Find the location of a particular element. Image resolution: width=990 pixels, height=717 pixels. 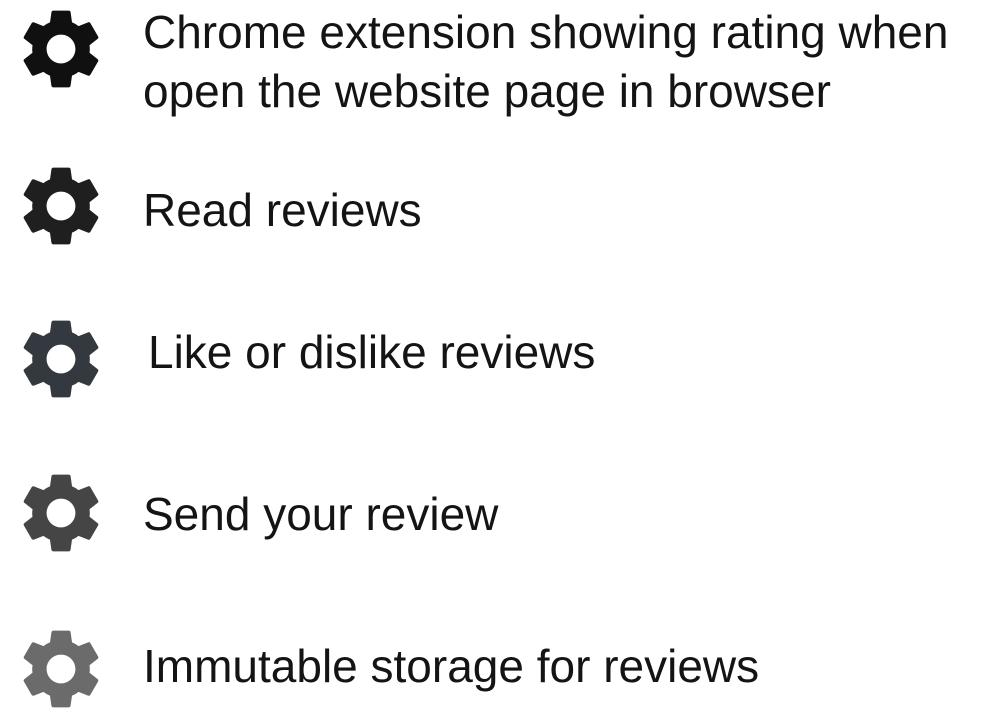

feature-label-line: Chrome extension showing rating when is located at coordinates (546, 32).